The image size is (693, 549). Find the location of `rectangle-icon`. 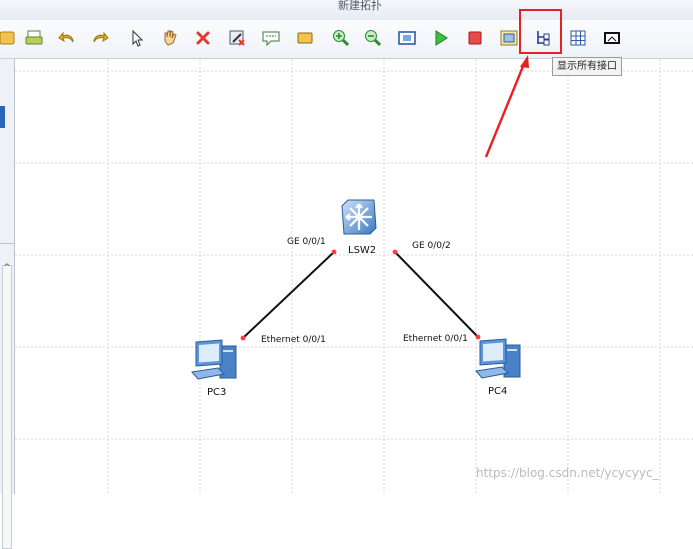

rectangle-icon is located at coordinates (305, 38).